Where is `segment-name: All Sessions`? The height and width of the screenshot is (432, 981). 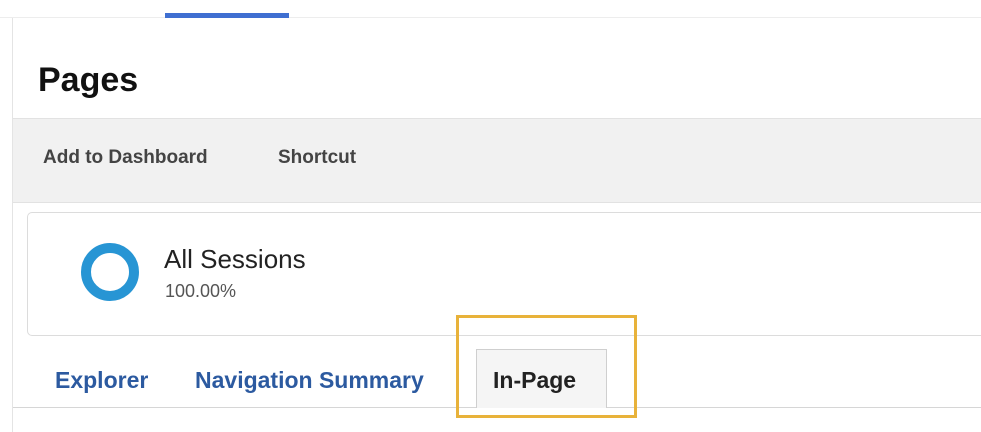 segment-name: All Sessions is located at coordinates (235, 259).